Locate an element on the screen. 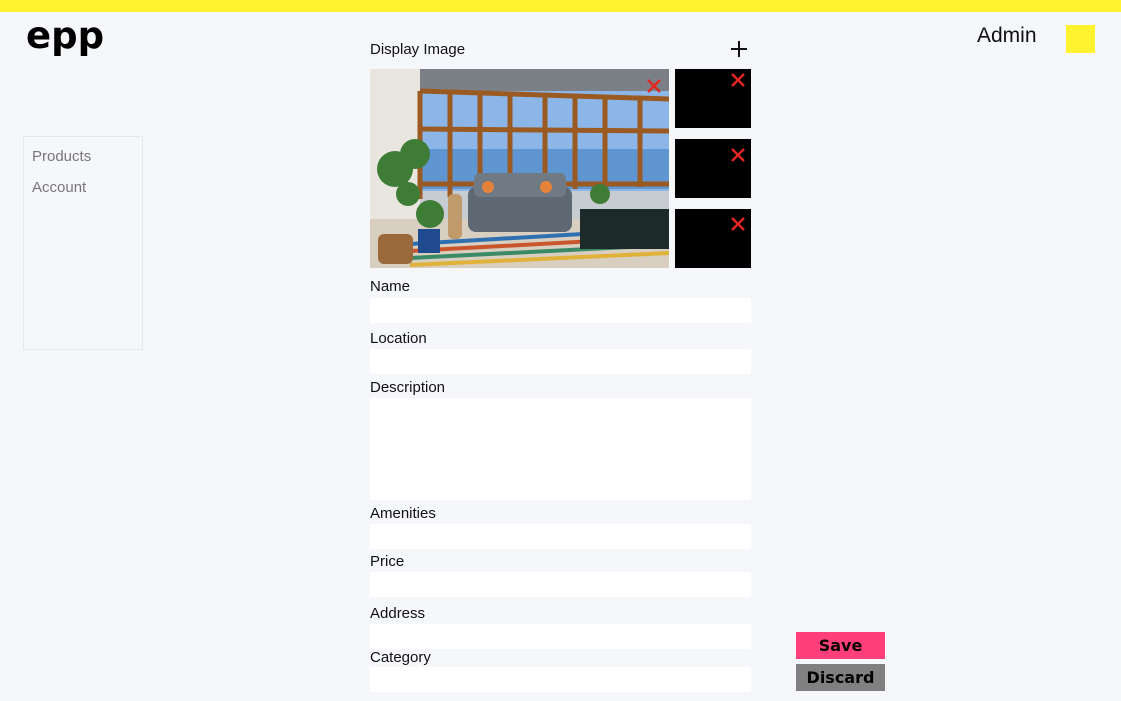  sidebar-item-account: Account is located at coordinates (59, 187).